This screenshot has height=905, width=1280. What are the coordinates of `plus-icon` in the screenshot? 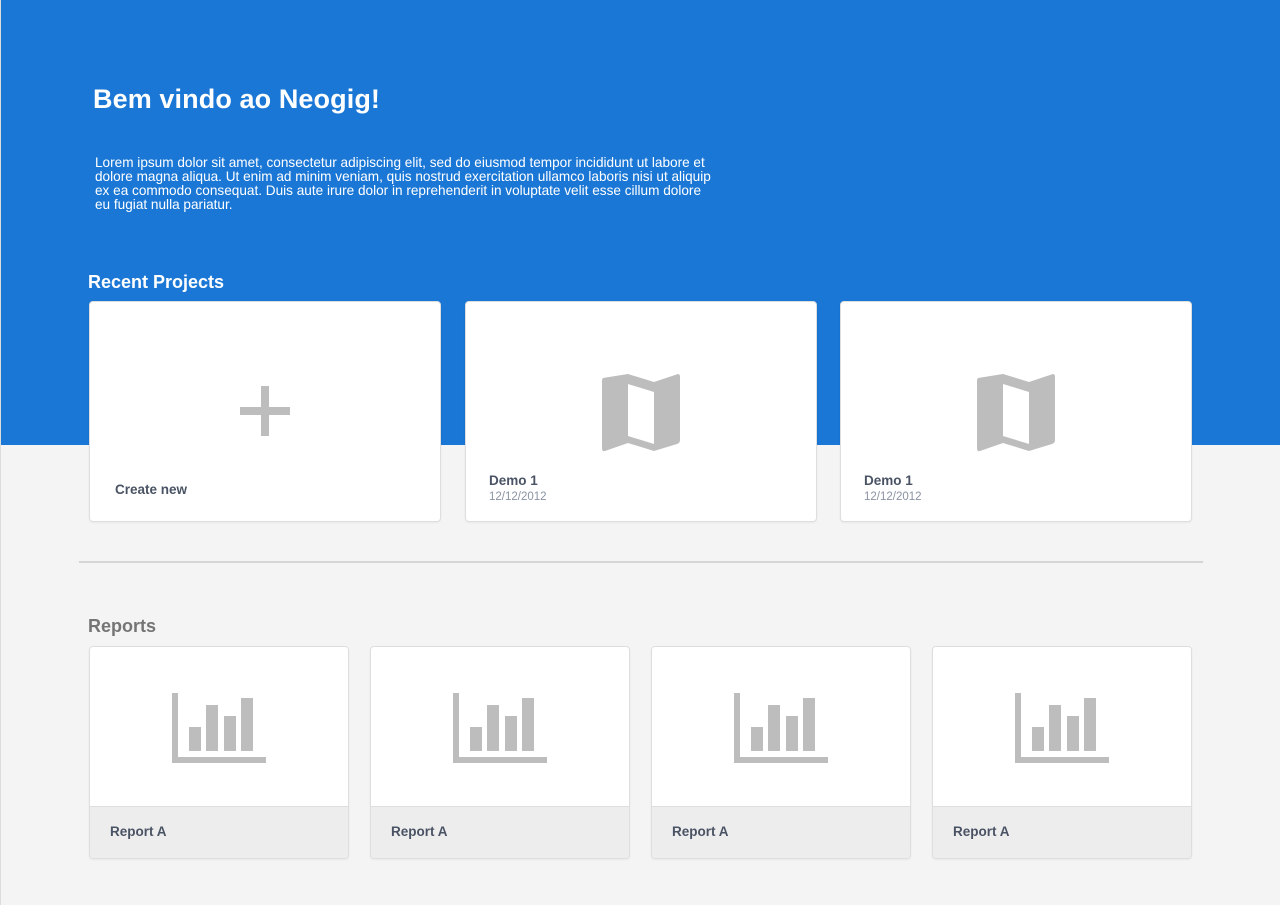 It's located at (265, 409).